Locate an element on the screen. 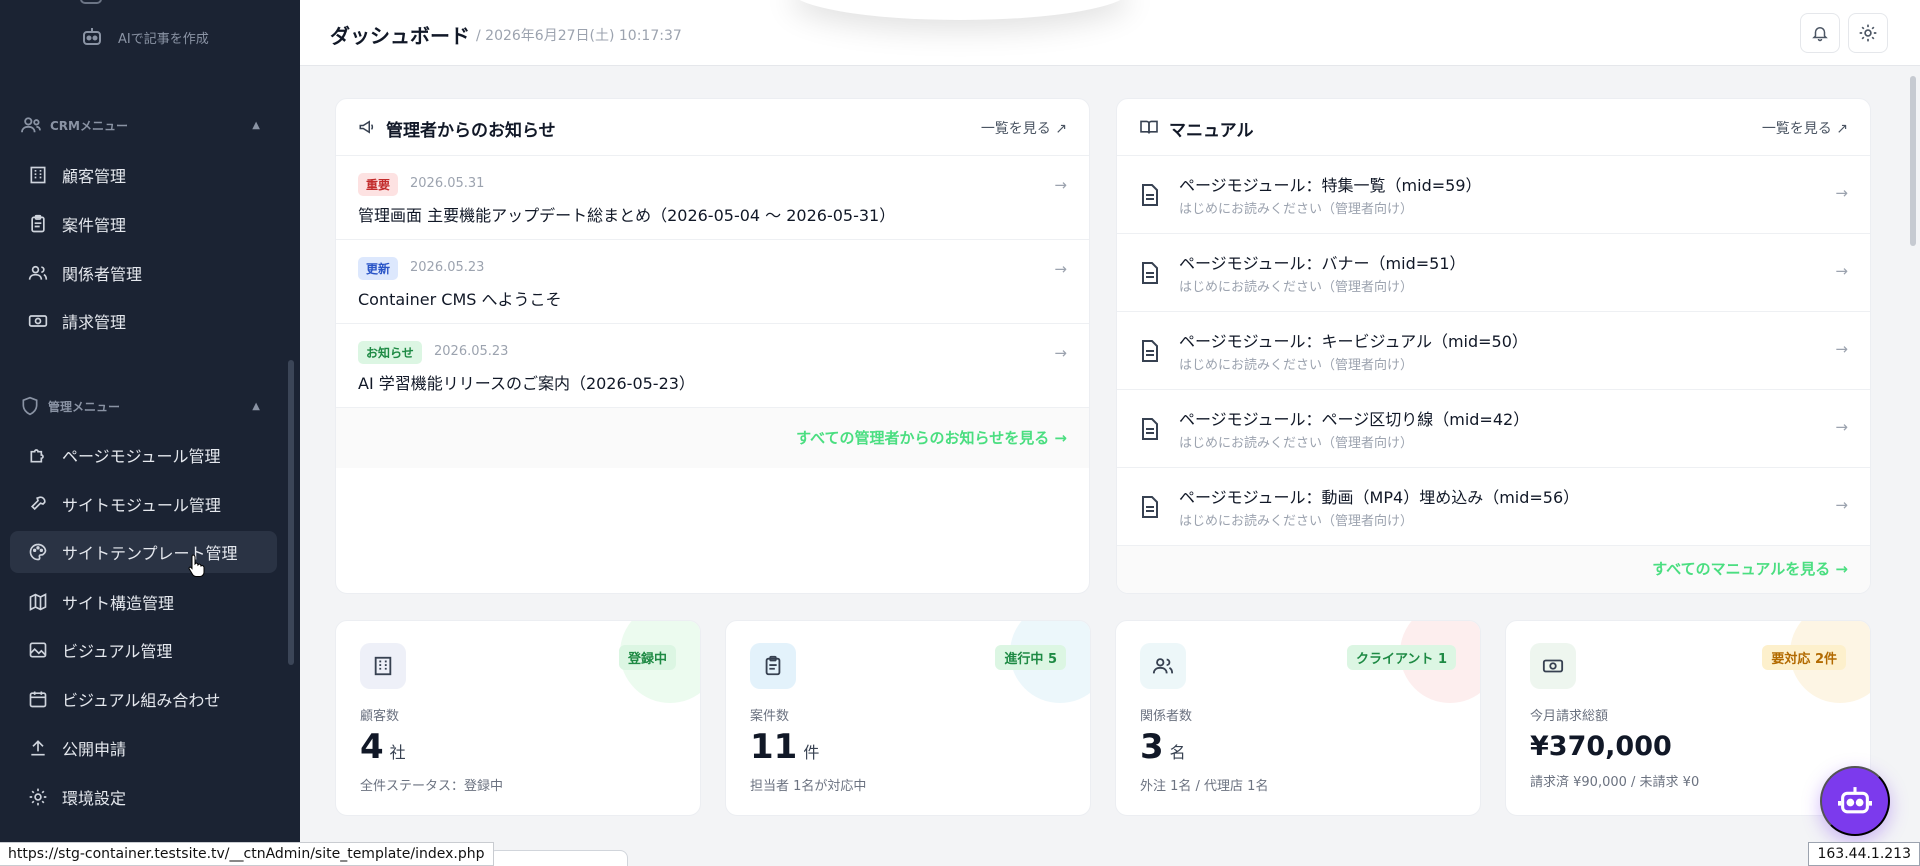 Image resolution: width=1920 pixels, height=866 pixels. sidebar-item-label: 請求管理 is located at coordinates (94, 322).